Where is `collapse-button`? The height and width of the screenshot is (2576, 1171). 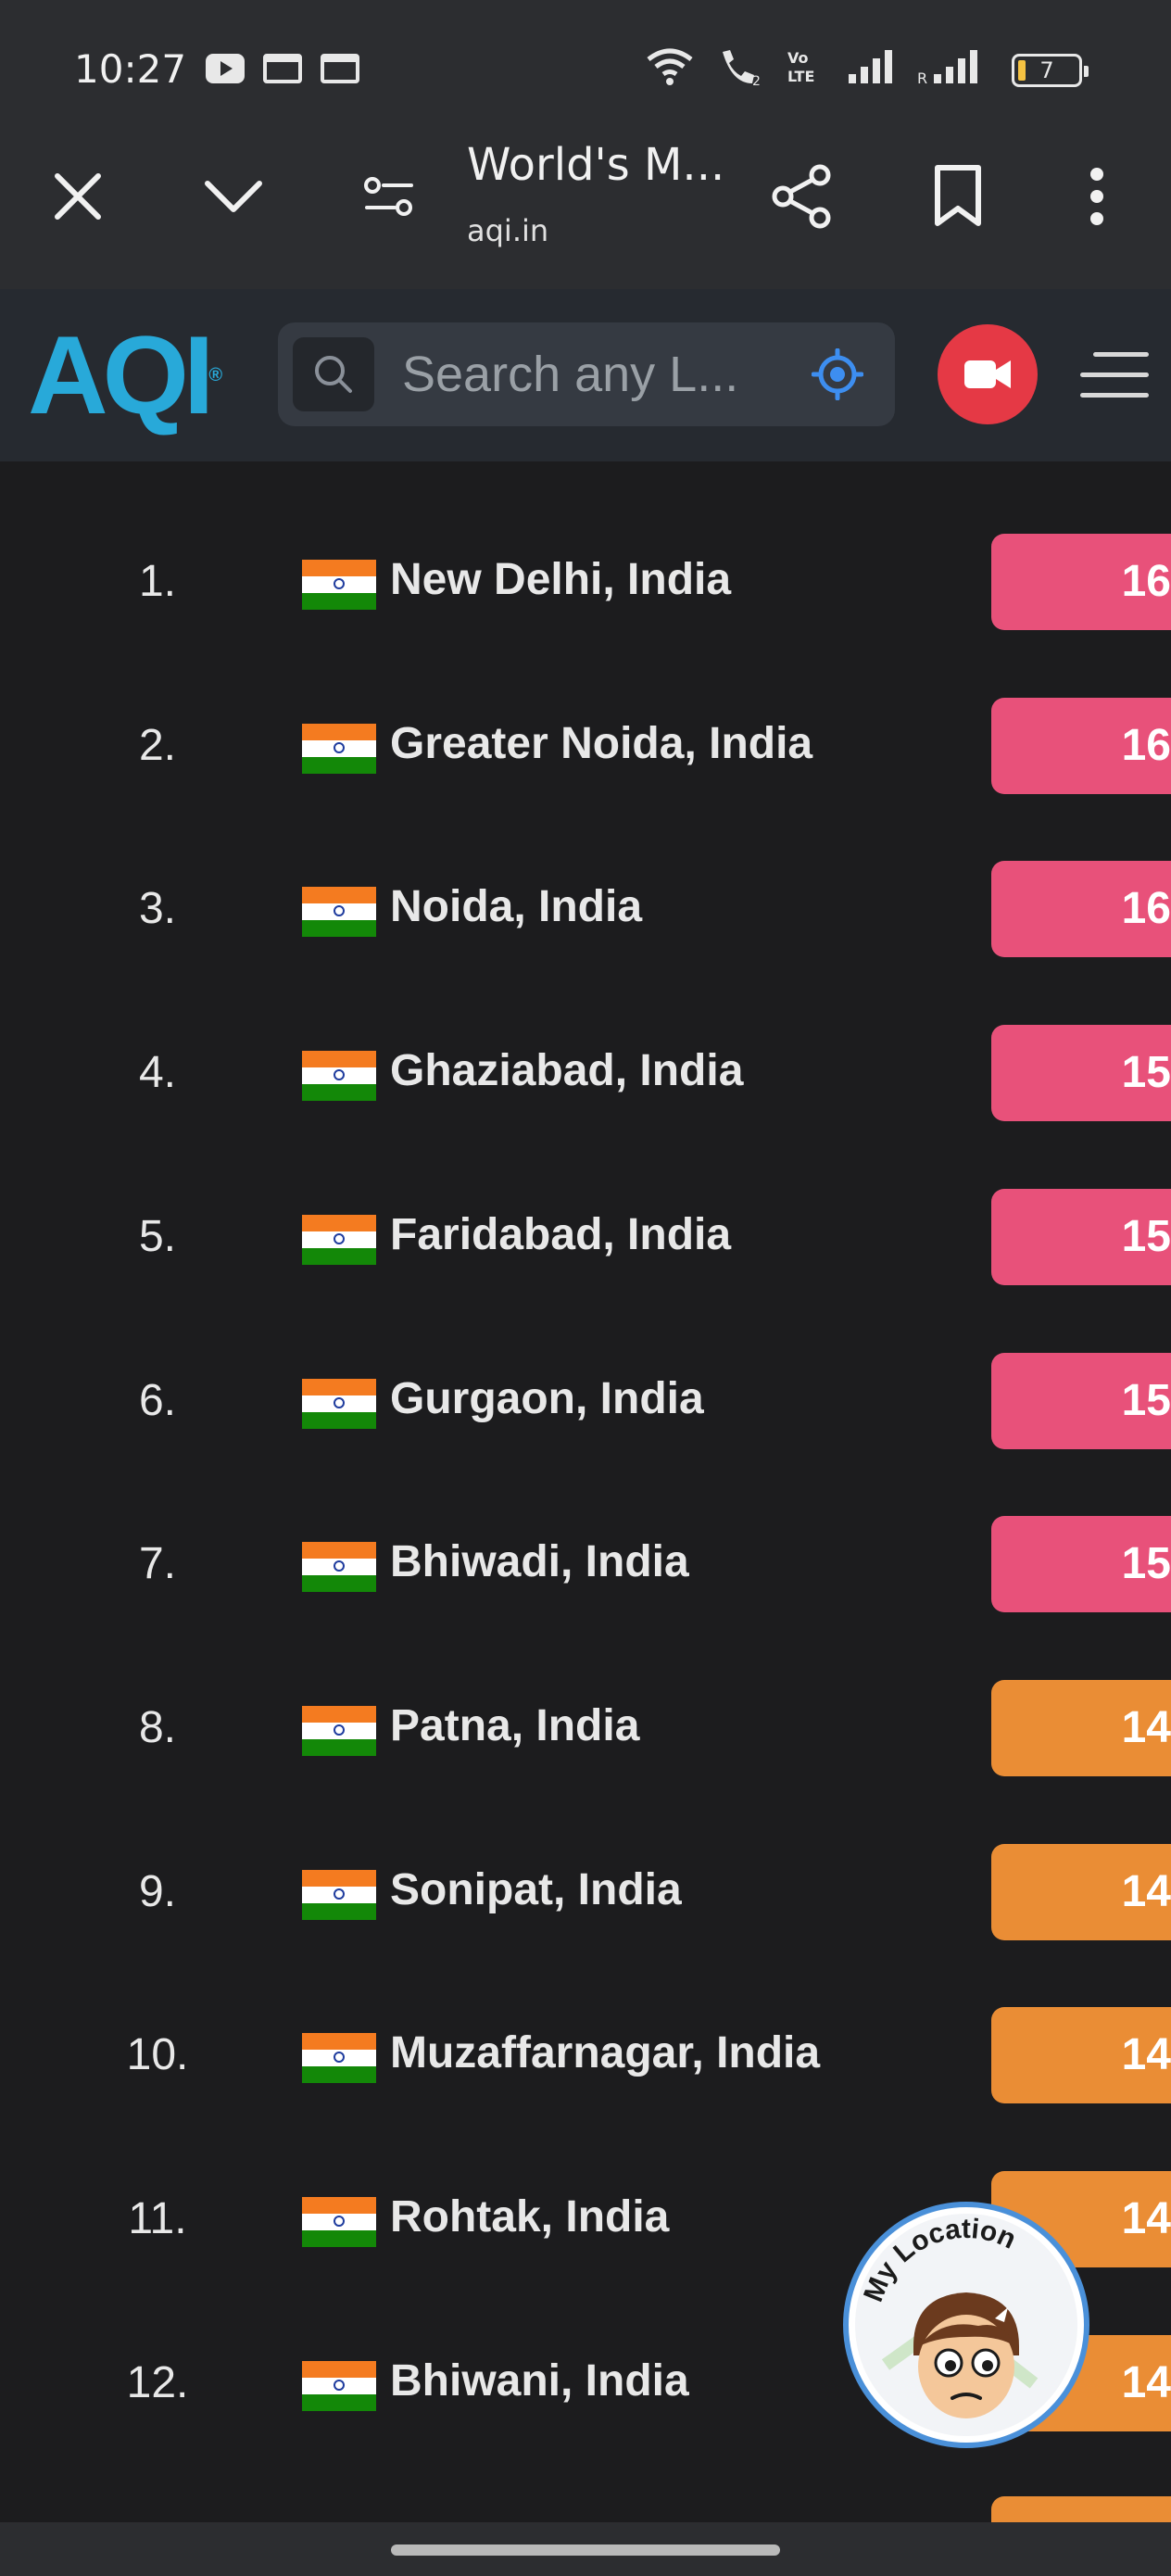
collapse-button is located at coordinates (234, 197).